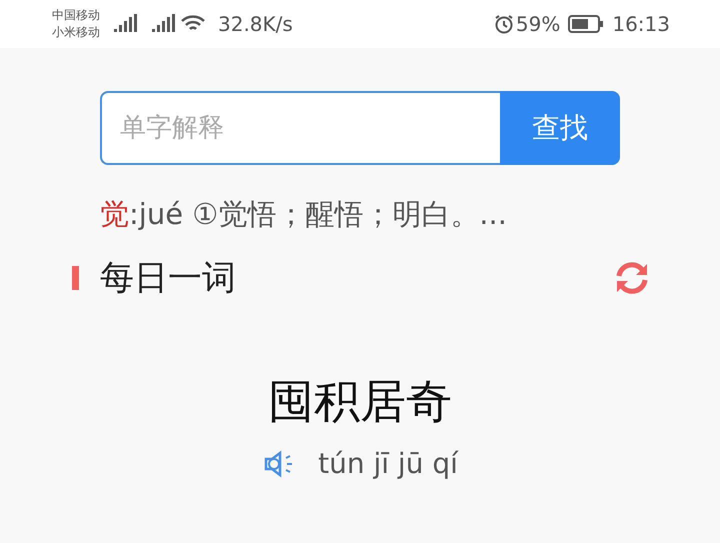 The width and height of the screenshot is (720, 543). I want to click on carrier-name: 中国移动, so click(76, 15).